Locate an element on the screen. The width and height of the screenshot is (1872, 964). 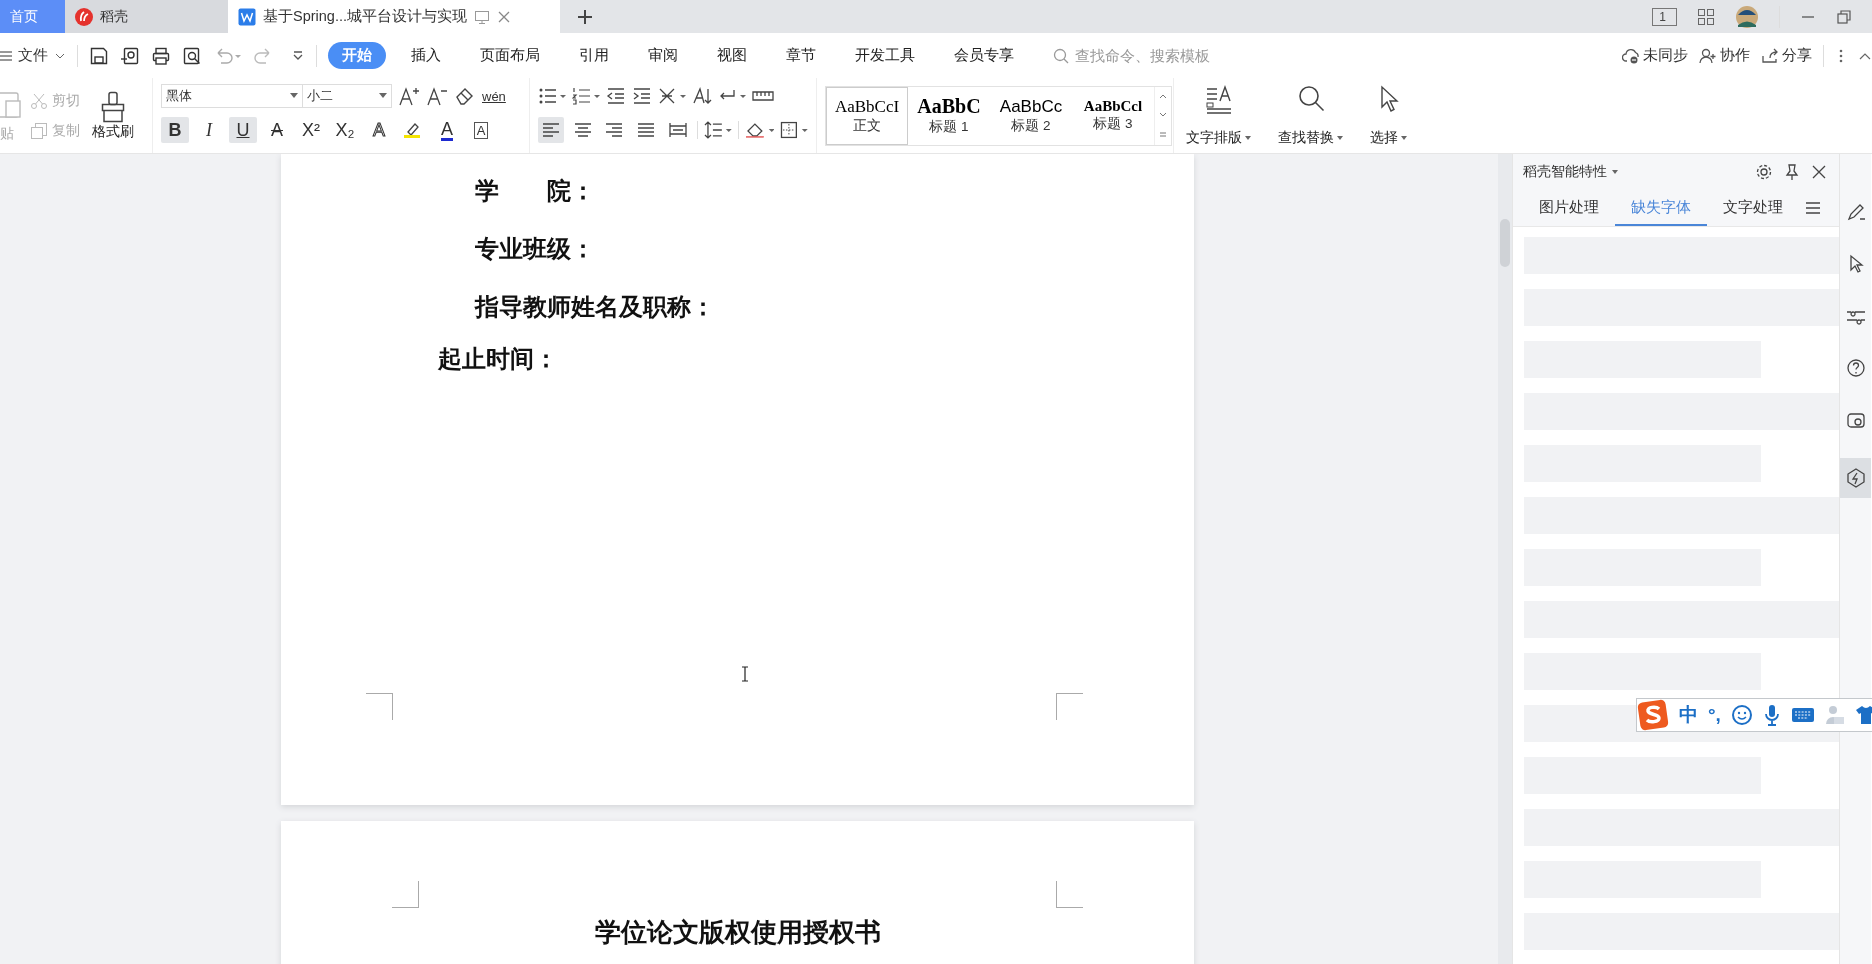
line-spacing-icon is located at coordinates (717, 130).